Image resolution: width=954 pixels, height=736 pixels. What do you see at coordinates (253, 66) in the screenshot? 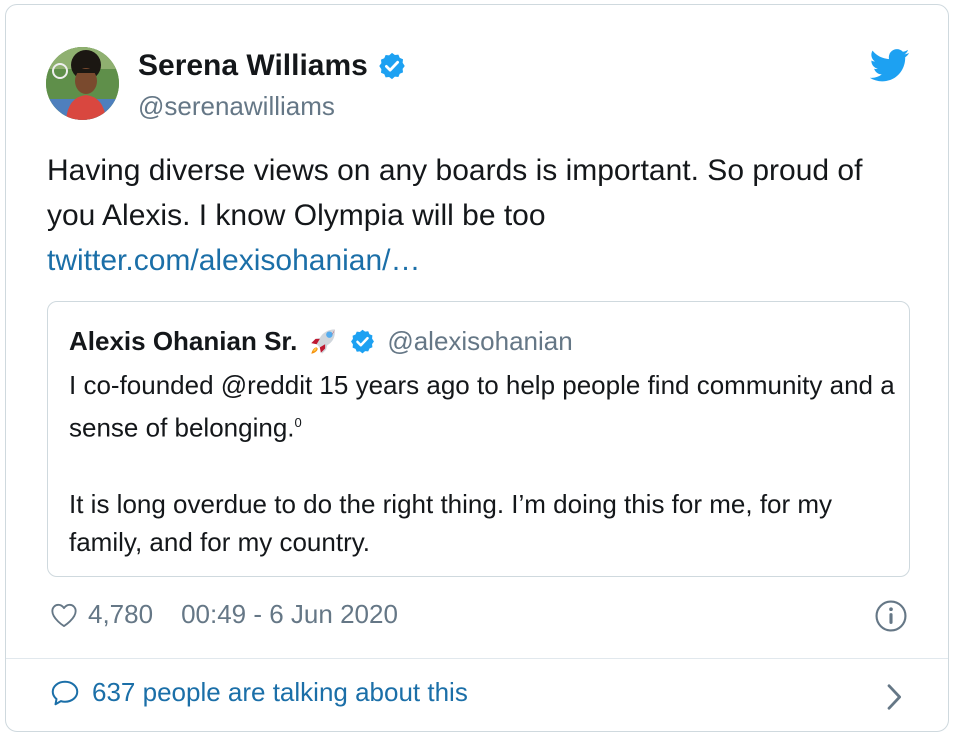
I see `author-name: Serena Williams` at bounding box center [253, 66].